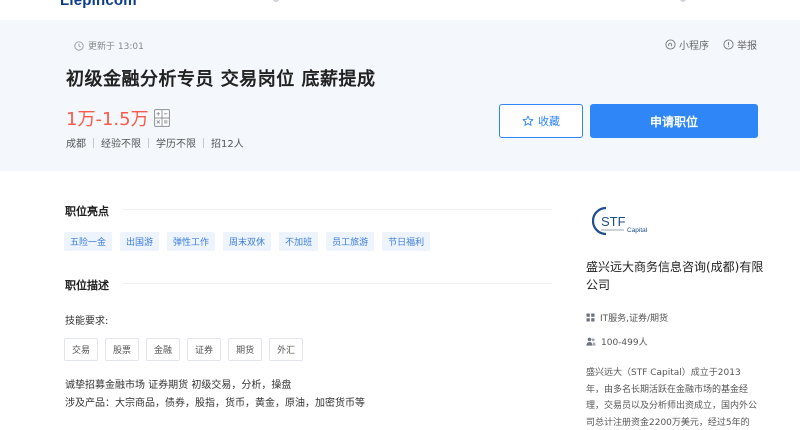 The width and height of the screenshot is (800, 430). Describe the element at coordinates (549, 121) in the screenshot. I see `favorite-label: 收藏` at that location.